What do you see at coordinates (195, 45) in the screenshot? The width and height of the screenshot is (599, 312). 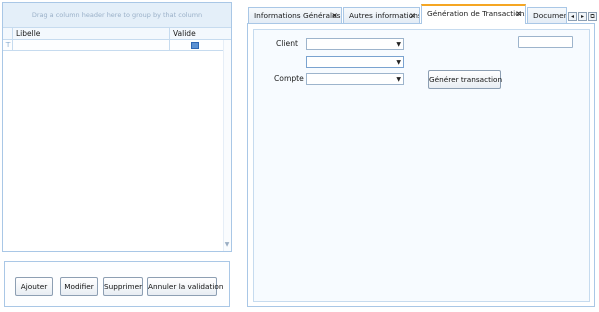 I see `filter-valide-checkbox` at bounding box center [195, 45].